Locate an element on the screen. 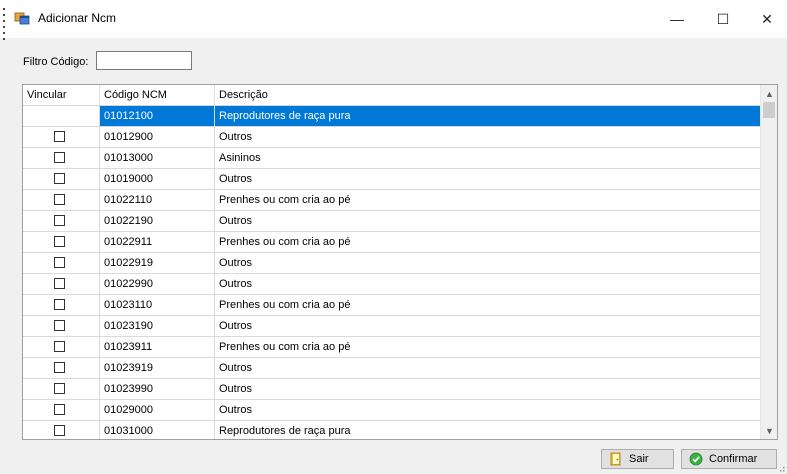 This screenshot has height=474, width=787. table-row: 01022110 Prenhes ou com cria ao pé is located at coordinates (391, 200).